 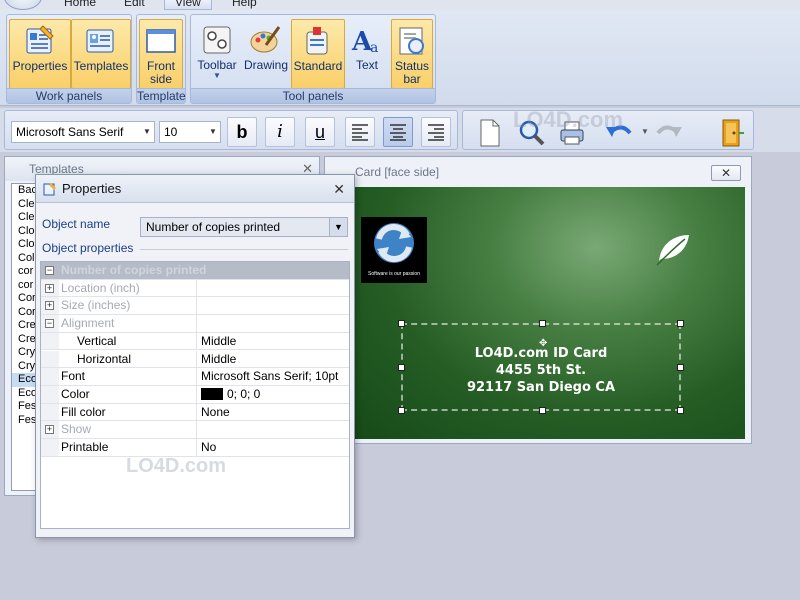 I want to click on resize-handle-top, so click(x=542, y=323).